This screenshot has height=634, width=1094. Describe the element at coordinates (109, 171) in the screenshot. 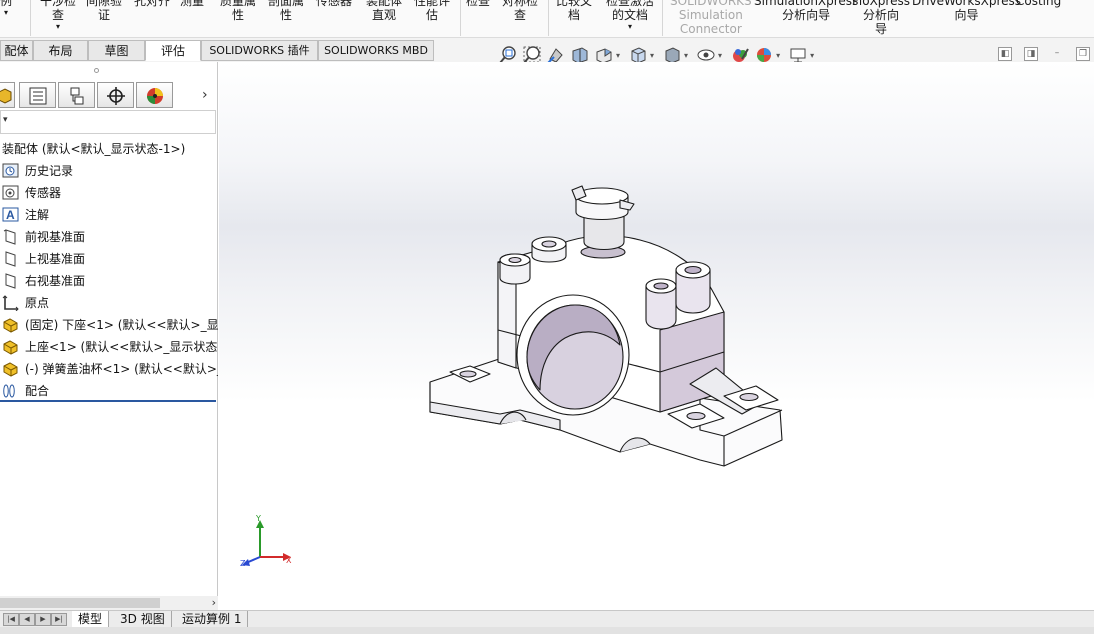

I see `tree-node-history: 历史记录` at that location.